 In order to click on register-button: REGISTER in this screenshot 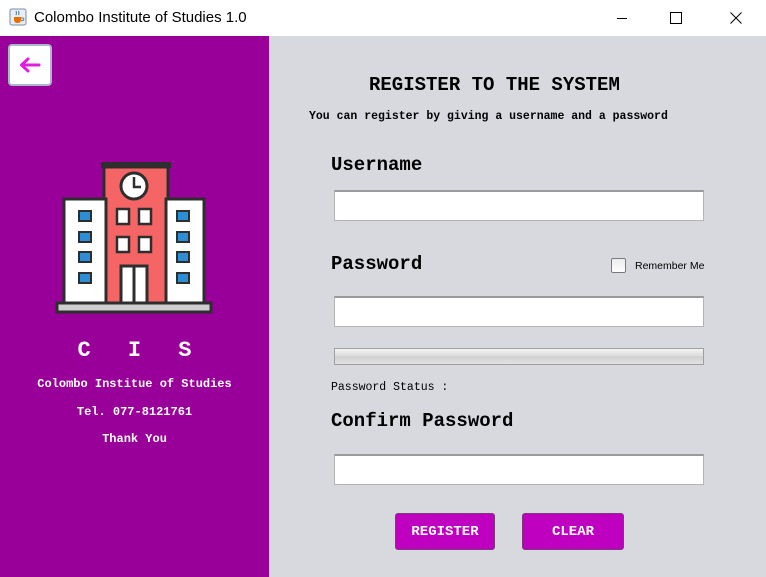, I will do `click(445, 531)`.